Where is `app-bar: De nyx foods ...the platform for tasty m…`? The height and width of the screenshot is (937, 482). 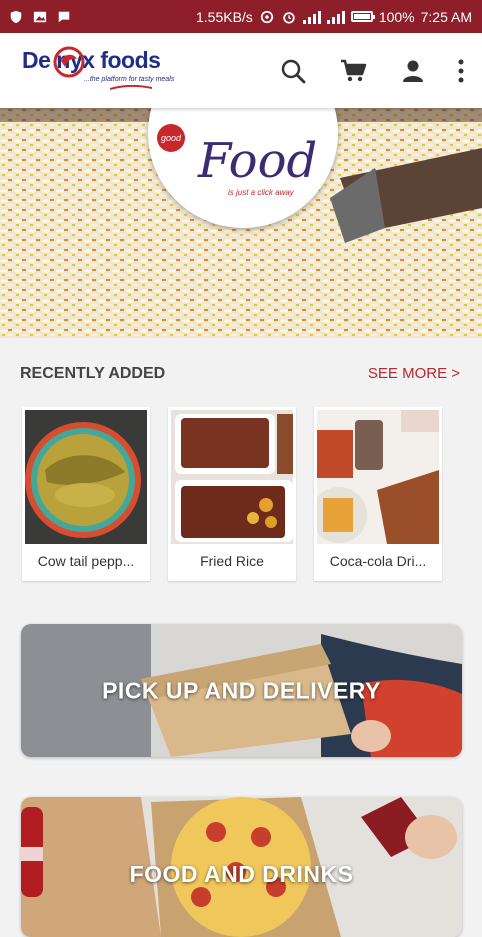 app-bar: De nyx foods ...the platform for tasty m… is located at coordinates (241, 70).